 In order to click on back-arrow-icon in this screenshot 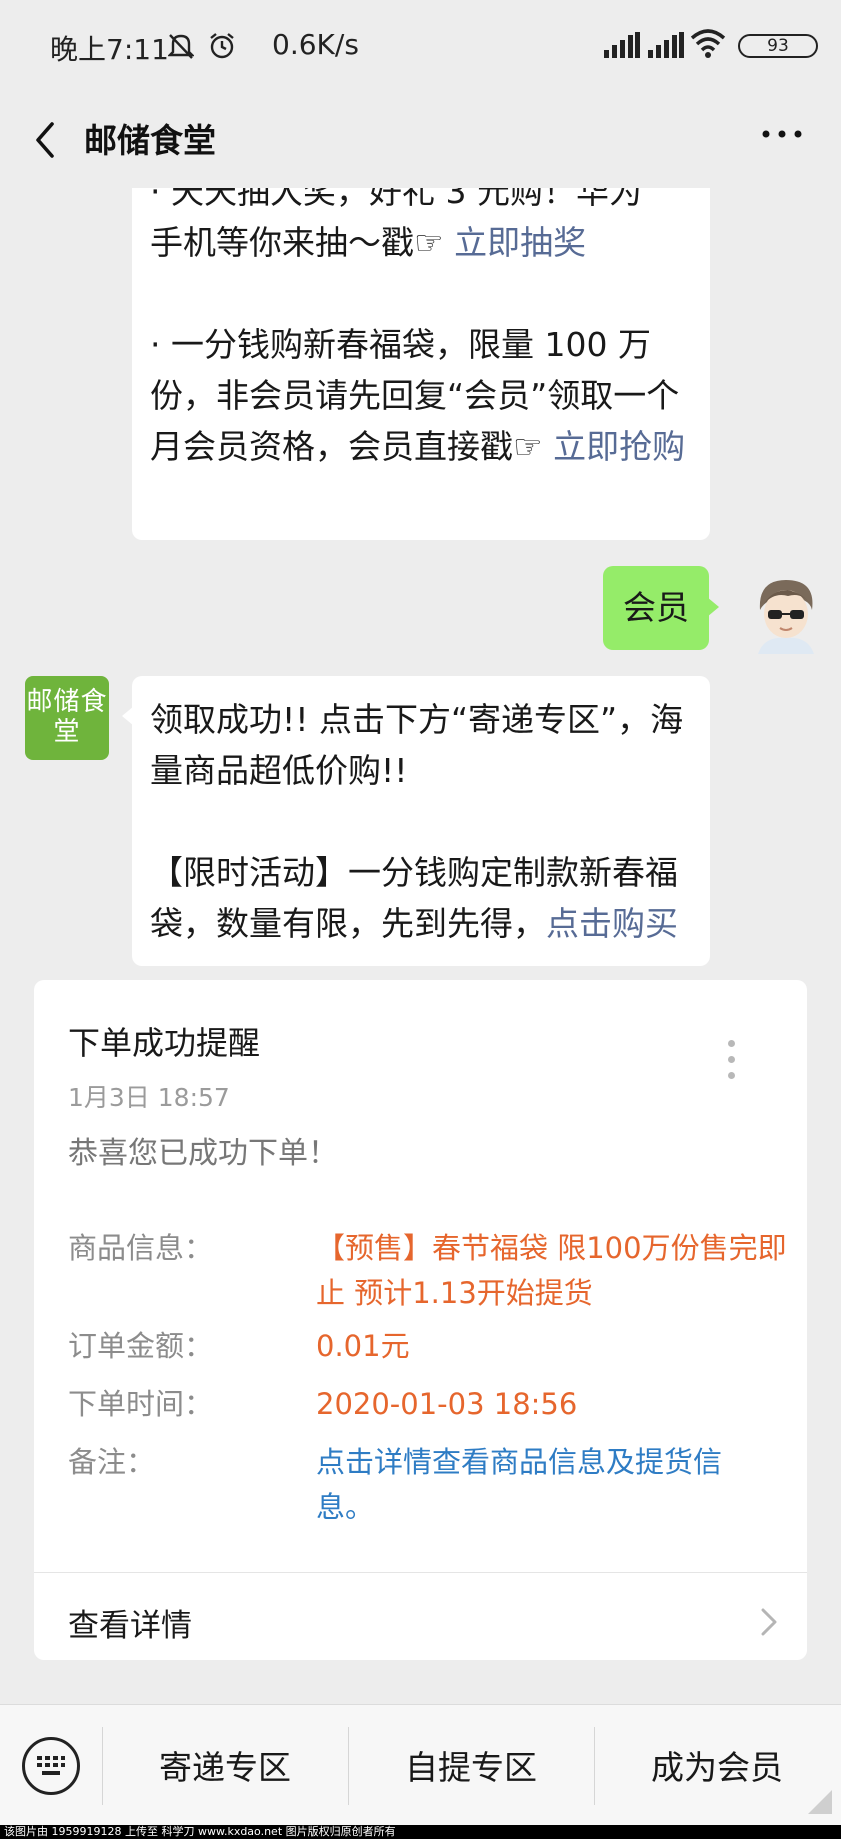, I will do `click(46, 140)`.